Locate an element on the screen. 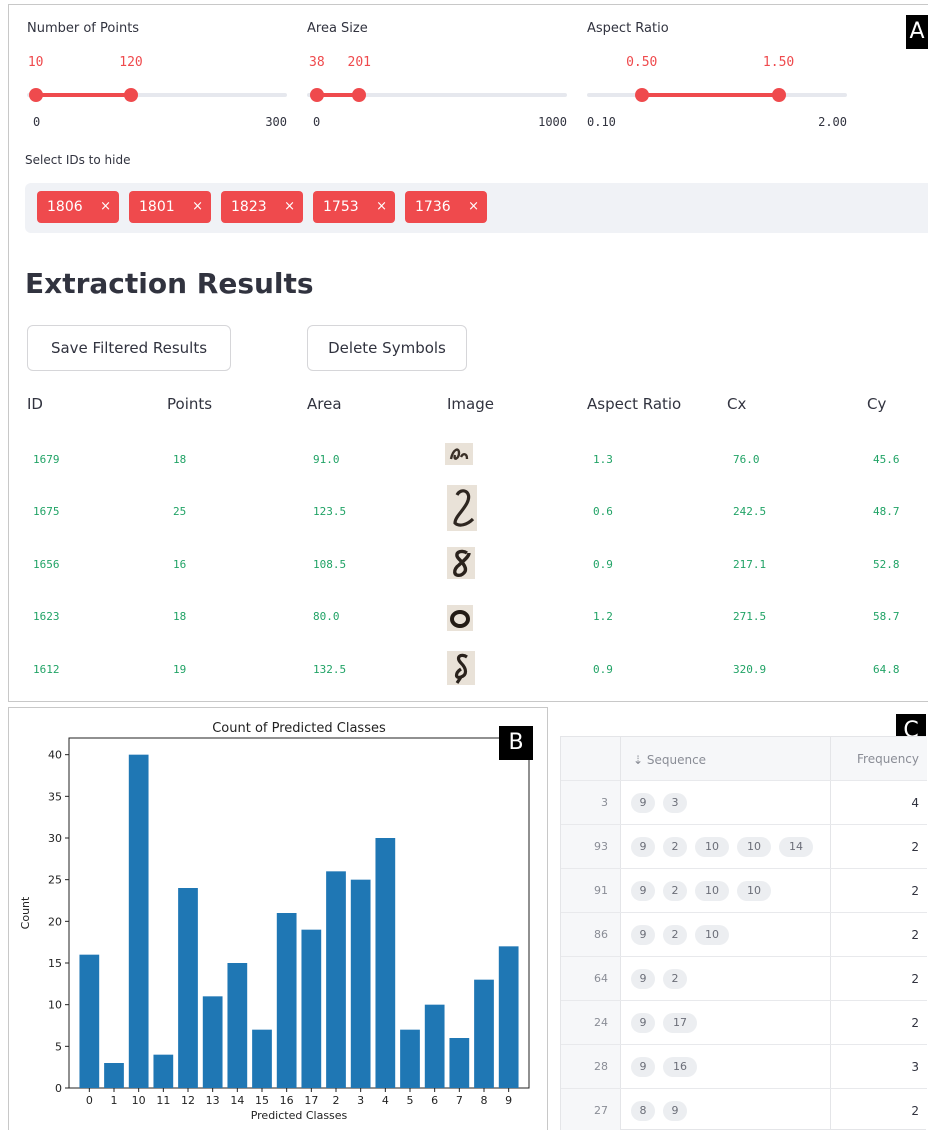 This screenshot has width=928, height=1130. x-tick-label: 2 is located at coordinates (336, 1100).